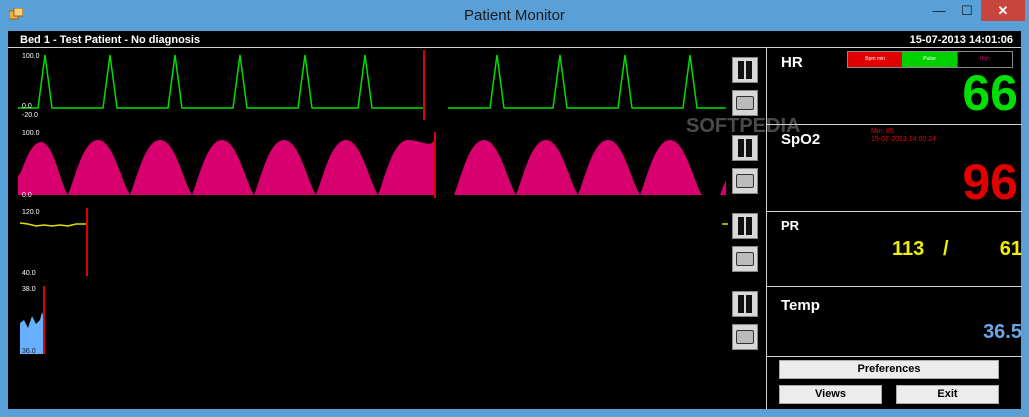  I want to click on spo2-record-button, so click(745, 181).